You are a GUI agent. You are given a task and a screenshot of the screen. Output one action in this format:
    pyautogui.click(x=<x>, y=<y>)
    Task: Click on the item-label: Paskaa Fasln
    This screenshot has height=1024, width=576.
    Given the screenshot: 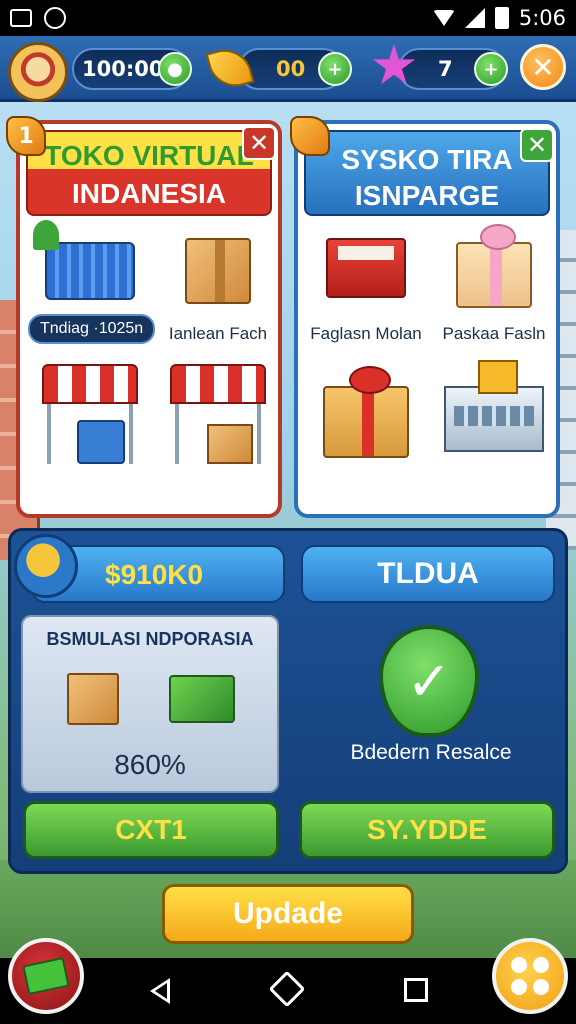 What is the action you would take?
    pyautogui.click(x=494, y=333)
    